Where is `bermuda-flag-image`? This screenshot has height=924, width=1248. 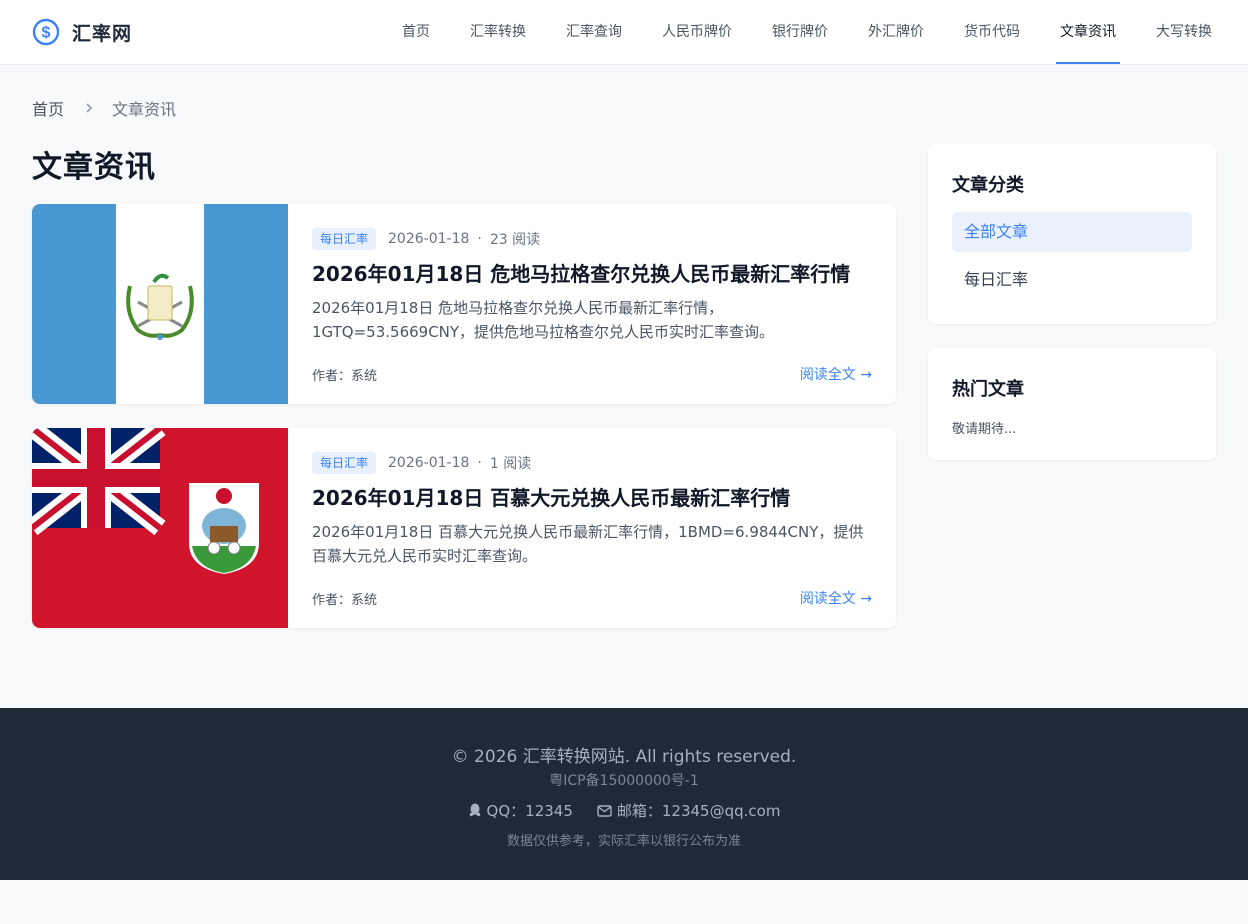 bermuda-flag-image is located at coordinates (160, 528).